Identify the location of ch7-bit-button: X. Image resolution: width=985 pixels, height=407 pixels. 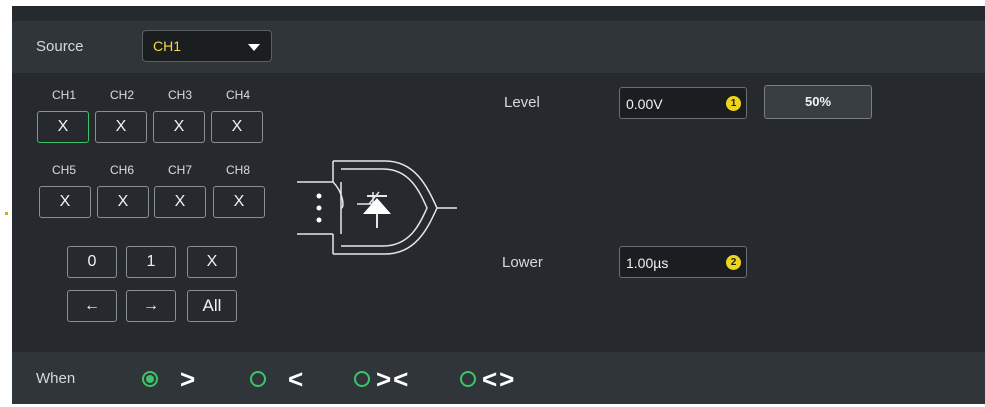
(180, 202).